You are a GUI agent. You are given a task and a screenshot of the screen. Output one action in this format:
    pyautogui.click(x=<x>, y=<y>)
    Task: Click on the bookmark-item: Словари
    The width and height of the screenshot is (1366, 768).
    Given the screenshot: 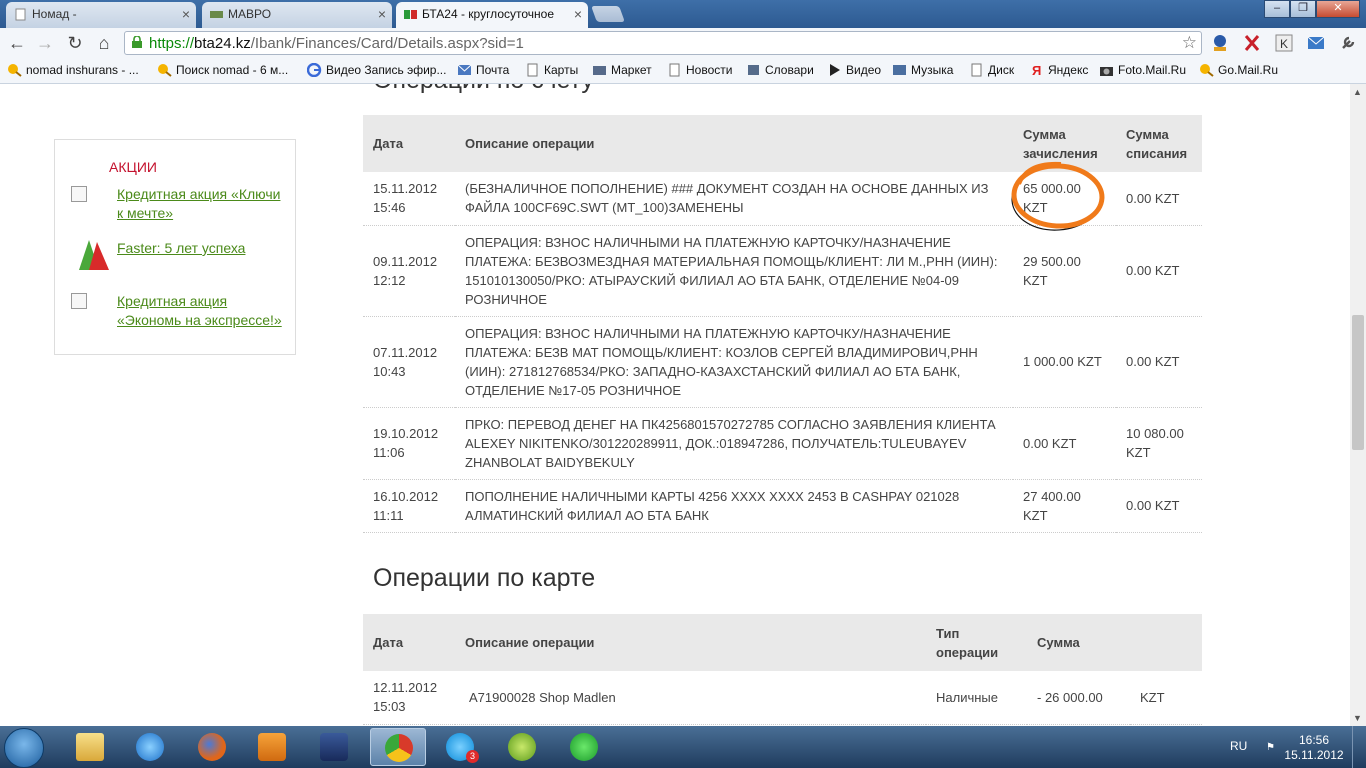 What is the action you would take?
    pyautogui.click(x=779, y=71)
    